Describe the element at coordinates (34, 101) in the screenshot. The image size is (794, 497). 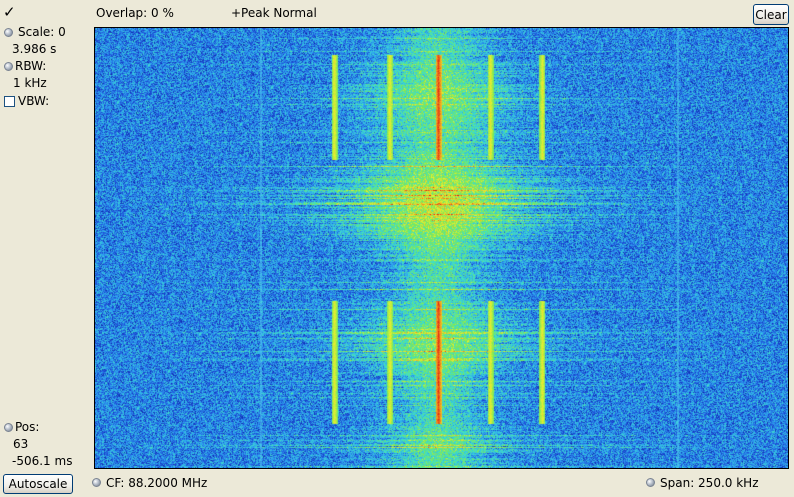
I see `vbw-label: VBW:` at that location.